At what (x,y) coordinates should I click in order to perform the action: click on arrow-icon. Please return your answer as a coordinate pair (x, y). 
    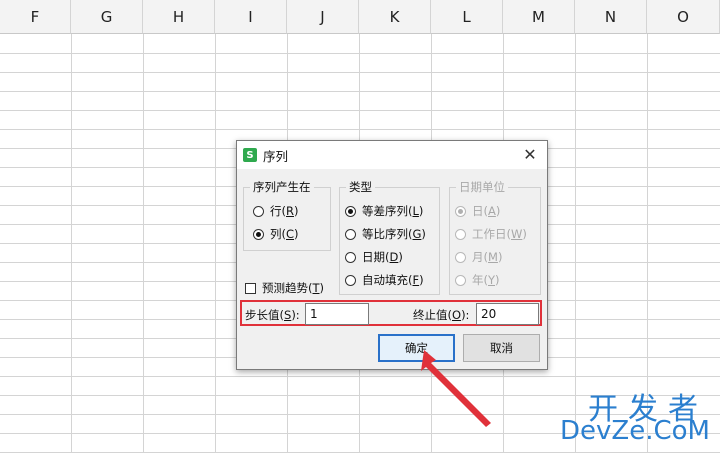
    Looking at the image, I should click on (456, 388).